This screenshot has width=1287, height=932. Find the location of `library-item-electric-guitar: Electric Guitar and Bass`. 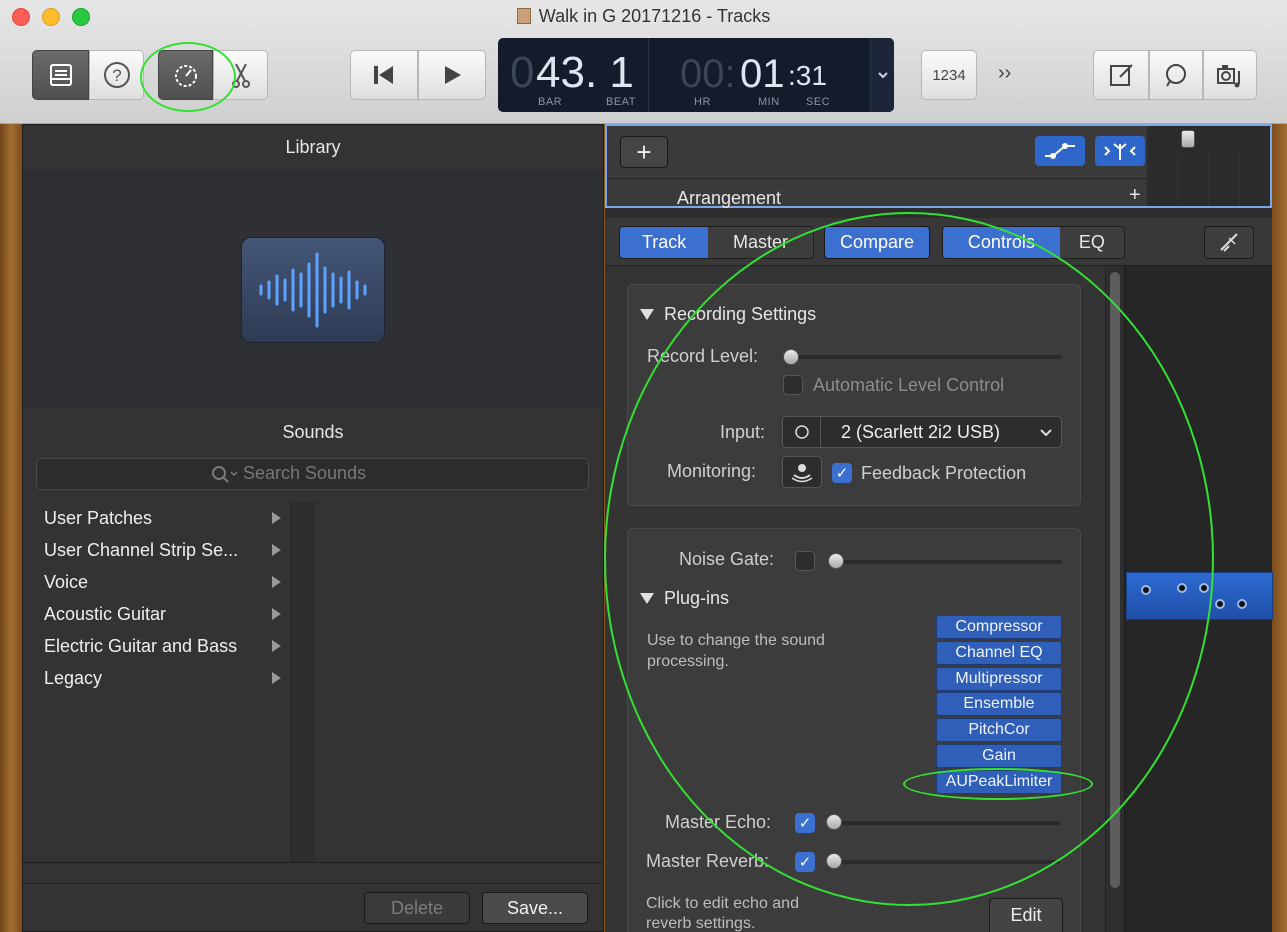

library-item-electric-guitar: Electric Guitar and Bass is located at coordinates (166, 646).